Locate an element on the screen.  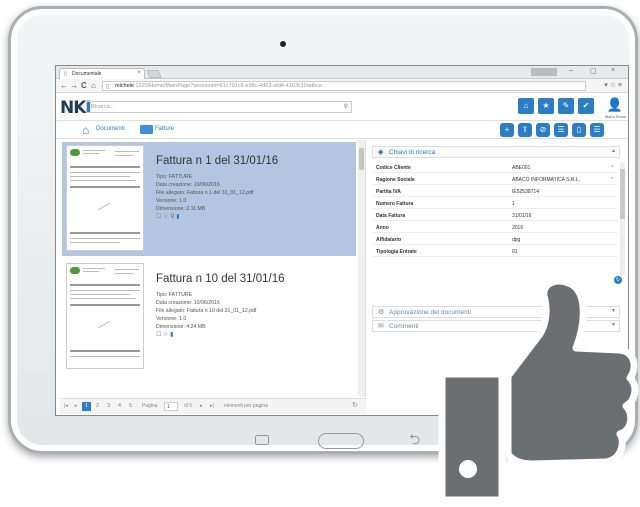
prev-page-button: ◂ is located at coordinates (75, 406).